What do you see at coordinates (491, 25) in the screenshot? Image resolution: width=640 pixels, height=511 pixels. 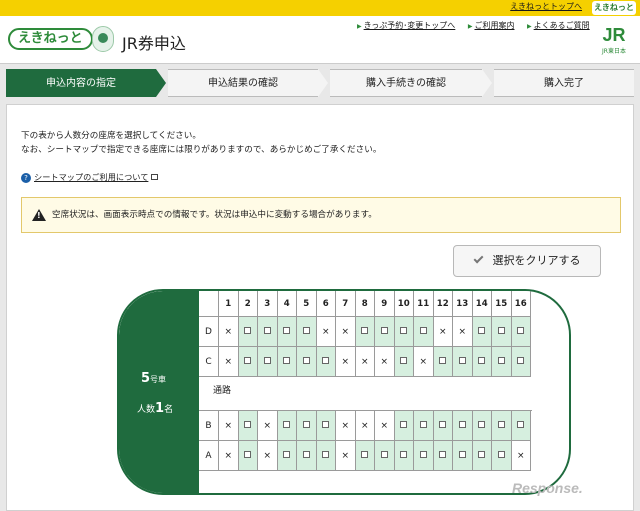 I see `user-guide-link: ご利用案内` at bounding box center [491, 25].